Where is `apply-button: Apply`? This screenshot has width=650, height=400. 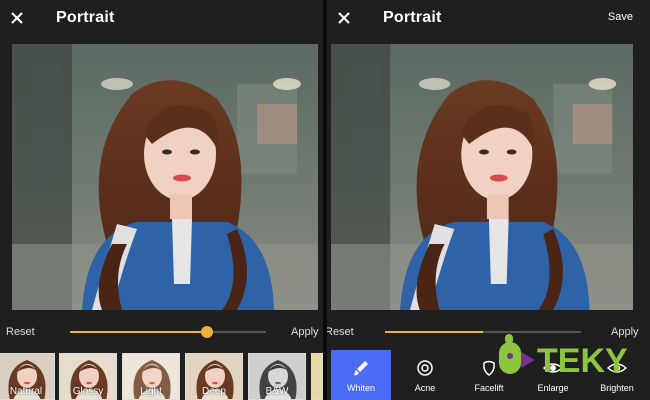 apply-button: Apply is located at coordinates (305, 332).